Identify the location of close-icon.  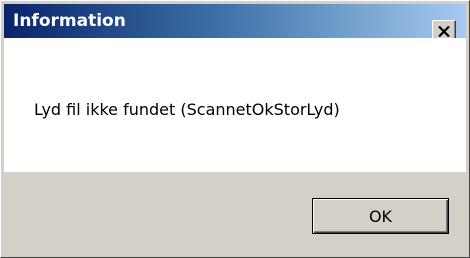
(444, 31).